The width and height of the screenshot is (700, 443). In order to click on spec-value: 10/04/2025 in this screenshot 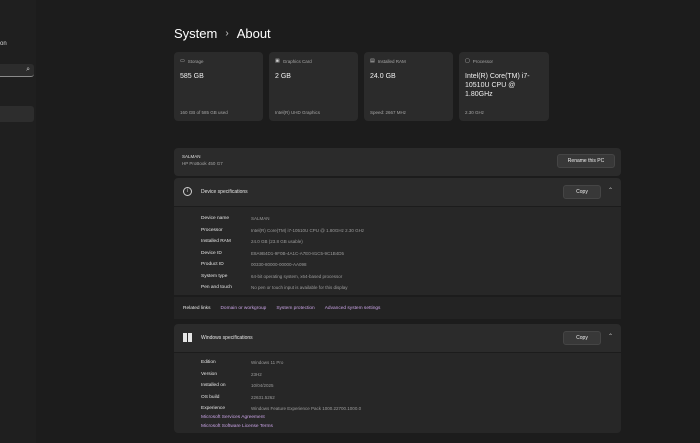, I will do `click(262, 386)`.